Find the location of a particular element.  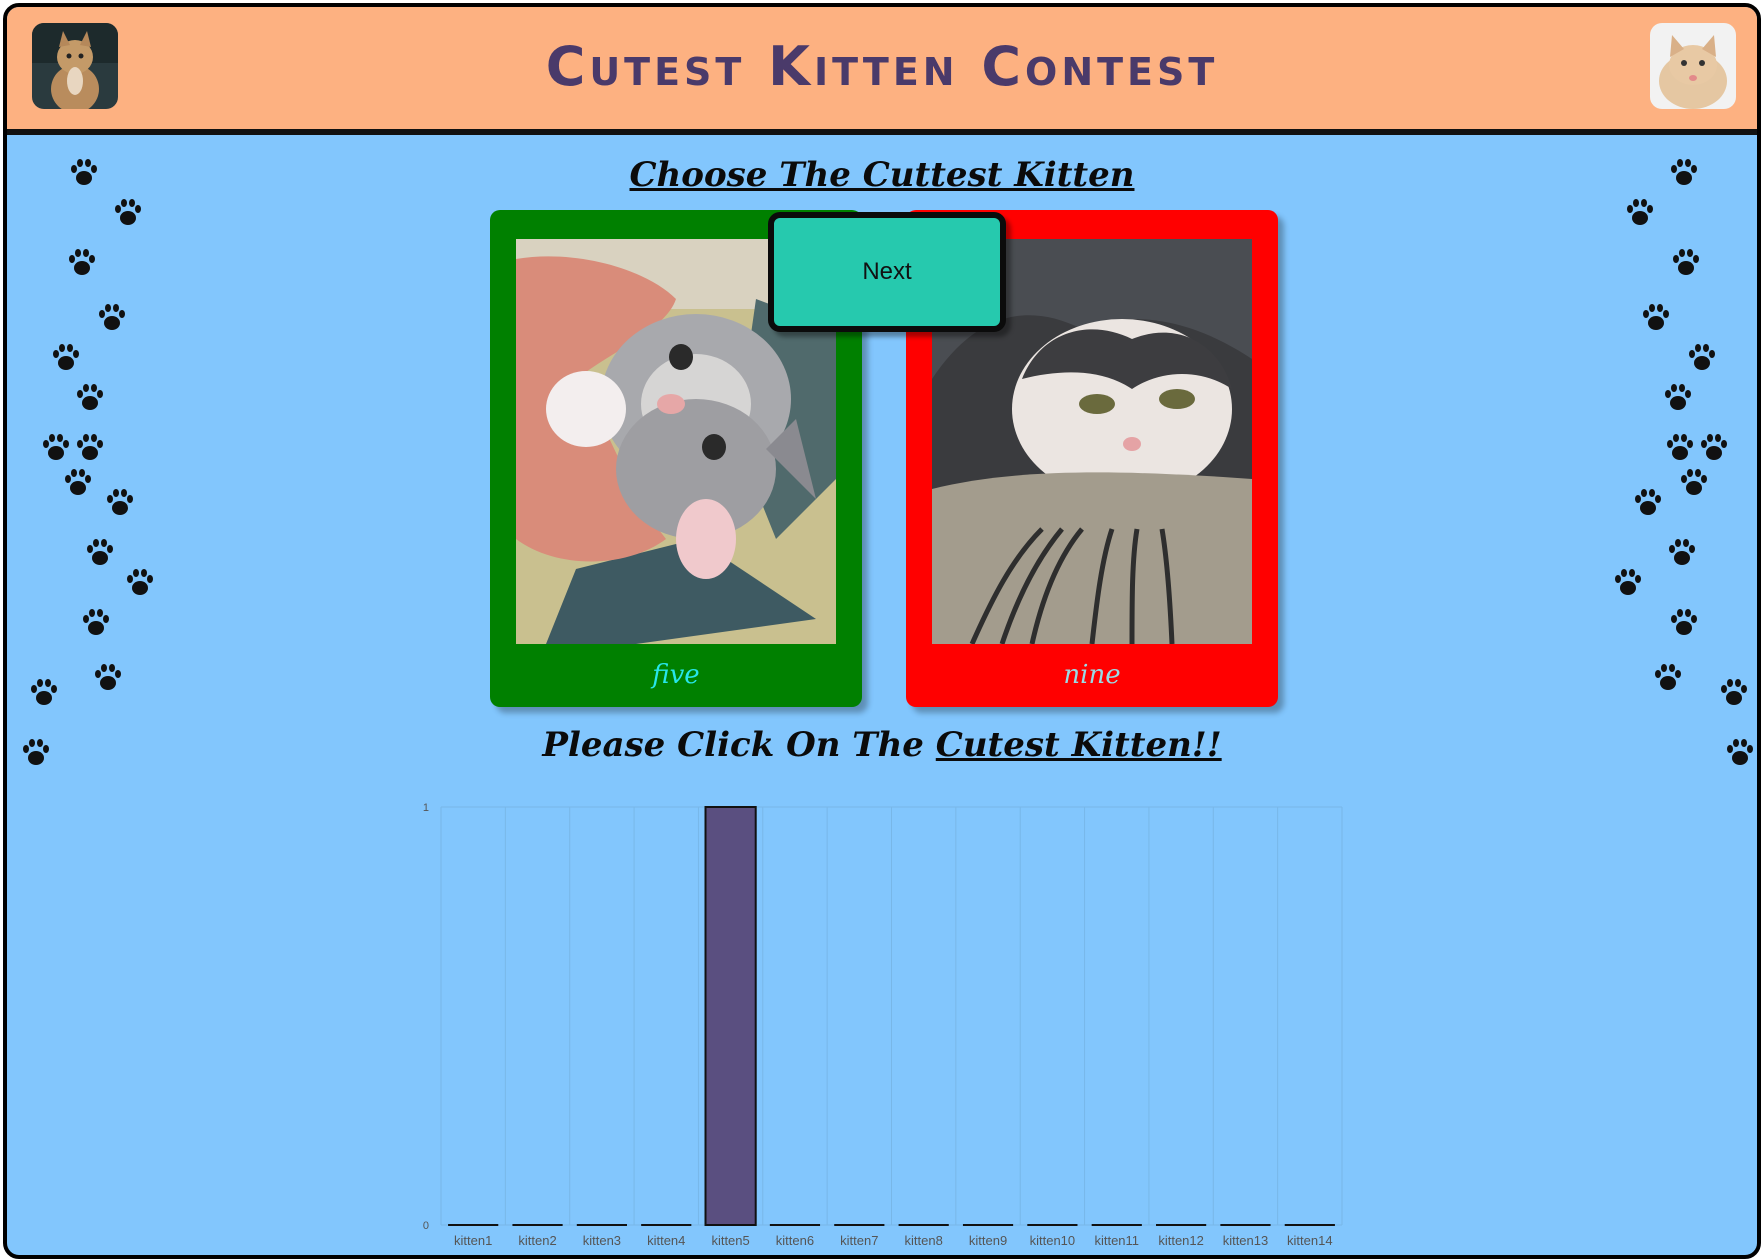

page-title: Cutest Kitten Contest is located at coordinates (882, 66).